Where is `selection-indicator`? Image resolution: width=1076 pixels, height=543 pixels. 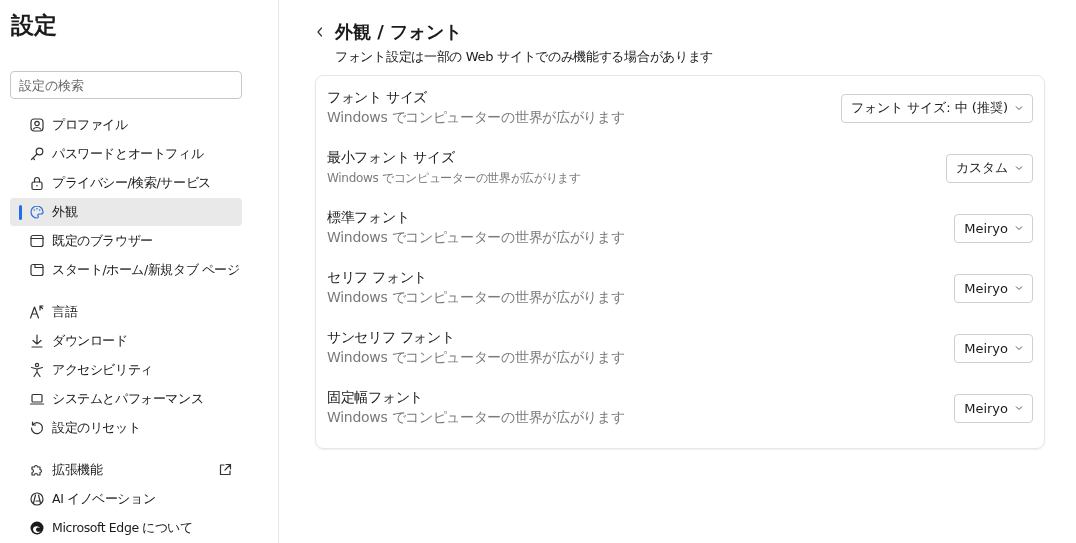
selection-indicator is located at coordinates (20, 212).